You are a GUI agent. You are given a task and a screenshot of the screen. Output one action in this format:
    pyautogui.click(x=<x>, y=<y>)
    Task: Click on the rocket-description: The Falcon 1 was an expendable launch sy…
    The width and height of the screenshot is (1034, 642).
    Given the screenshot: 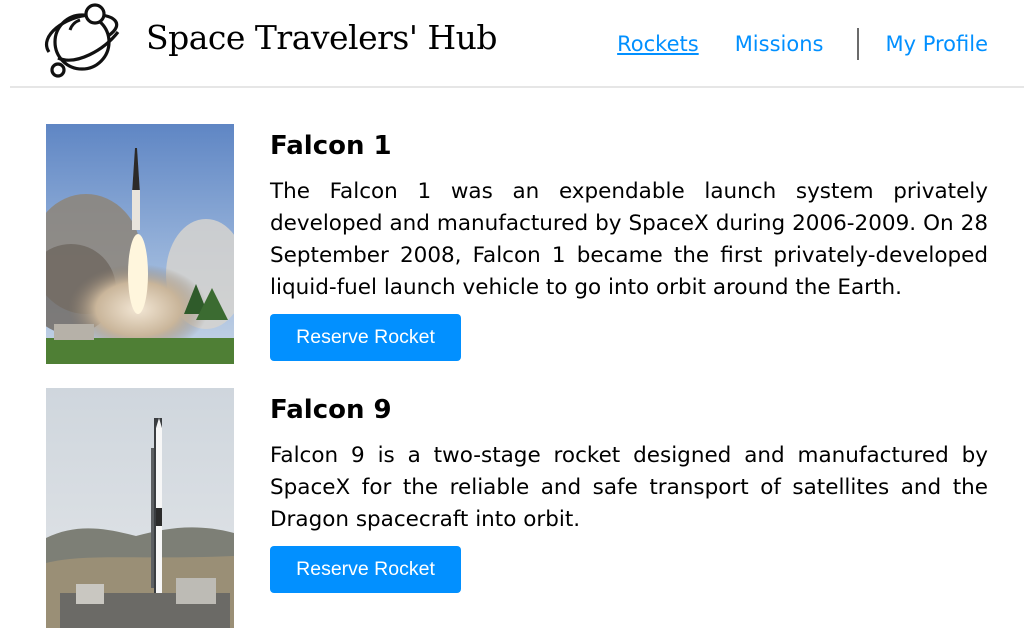 What is the action you would take?
    pyautogui.click(x=629, y=239)
    